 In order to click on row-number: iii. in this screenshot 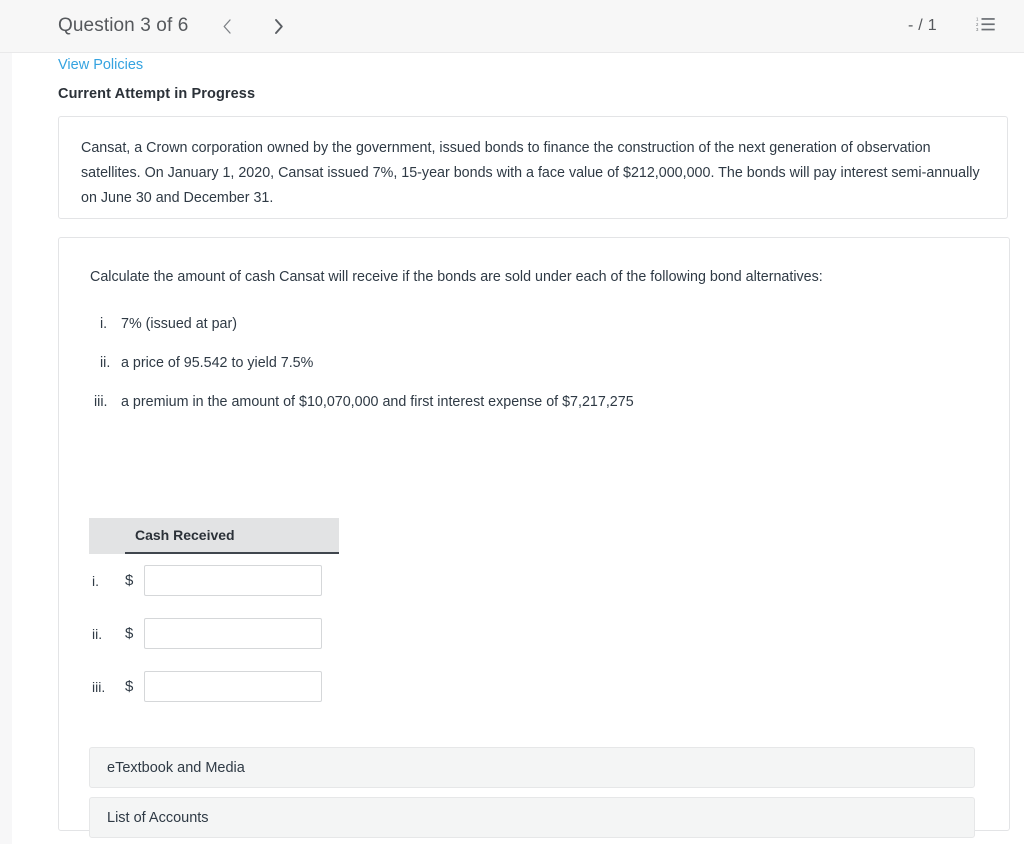, I will do `click(99, 686)`.